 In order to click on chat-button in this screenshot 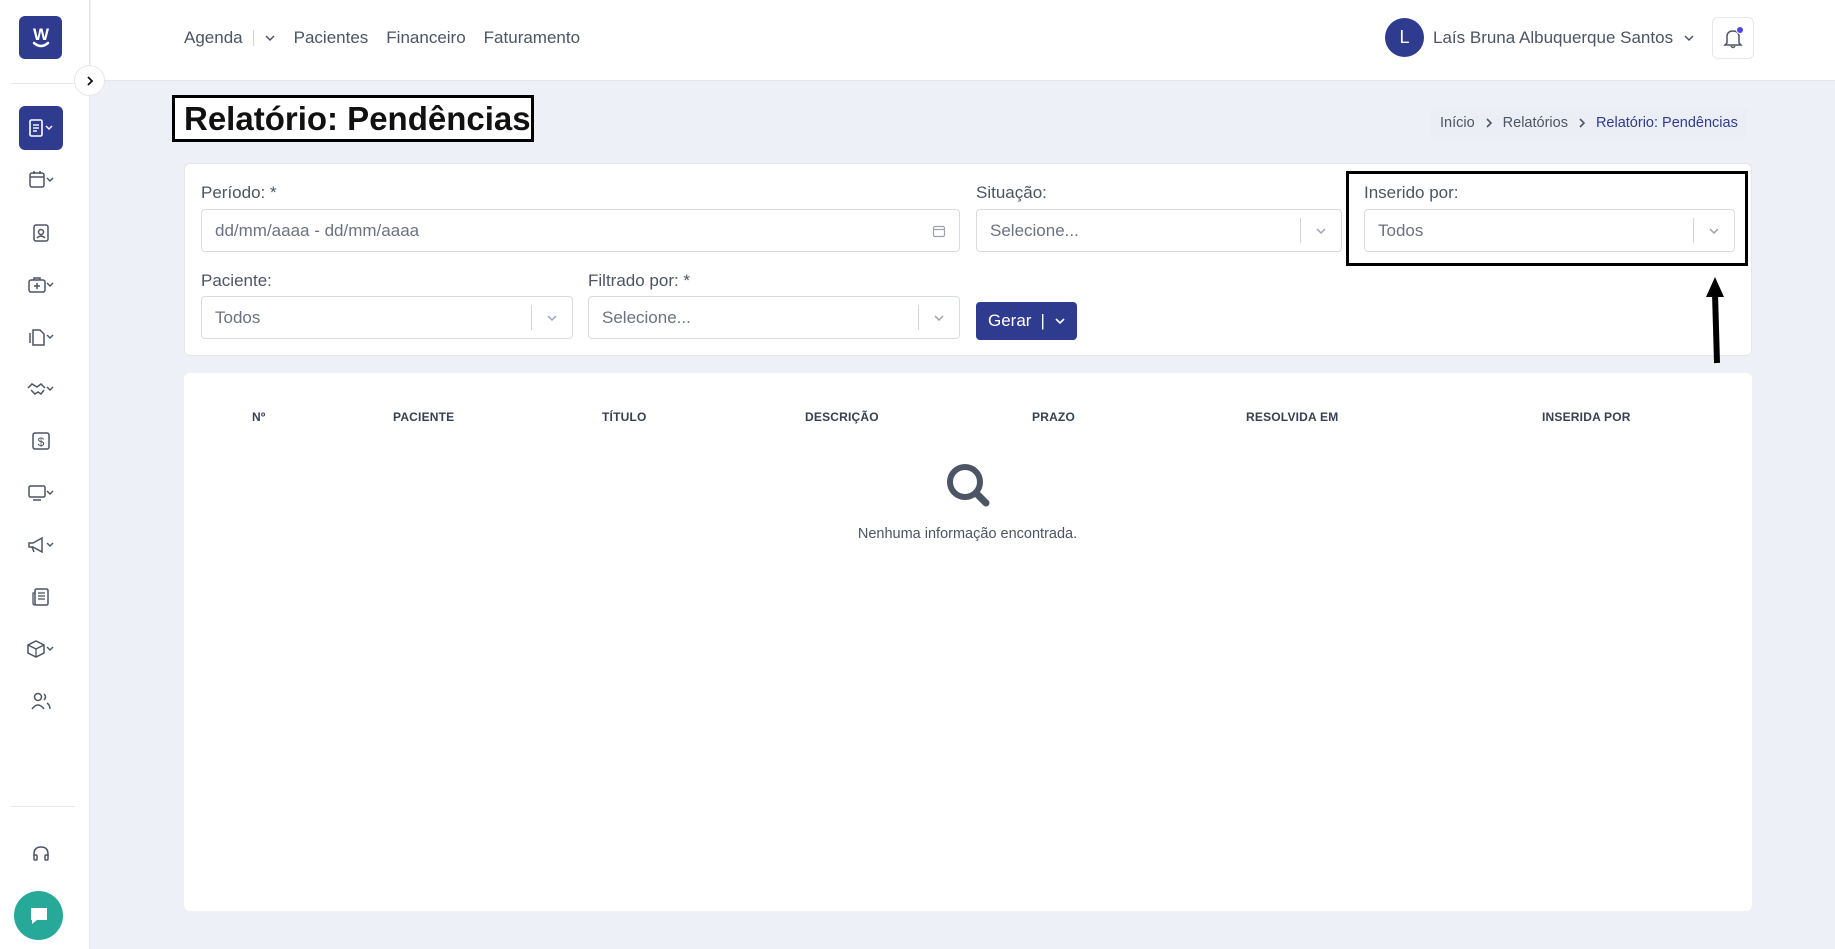, I will do `click(38, 915)`.